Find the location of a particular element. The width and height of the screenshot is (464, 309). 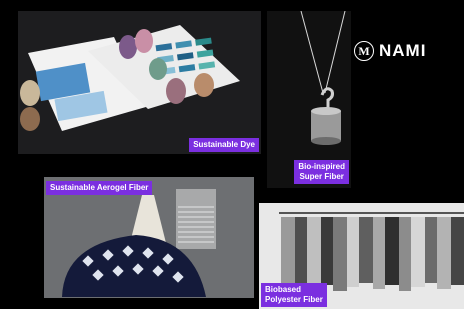

brand-name: NAMI is located at coordinates (403, 50).